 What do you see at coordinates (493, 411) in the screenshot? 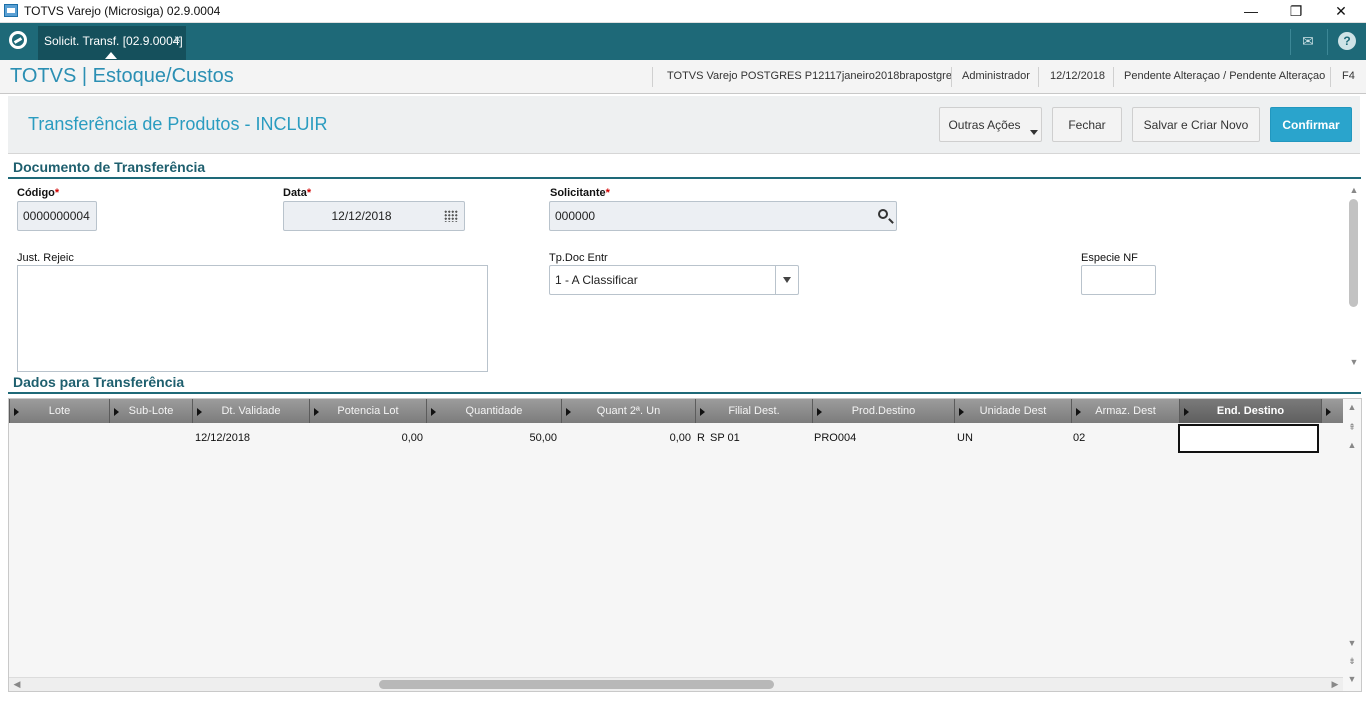
I see `column-header-quantidade: Quantidade` at bounding box center [493, 411].